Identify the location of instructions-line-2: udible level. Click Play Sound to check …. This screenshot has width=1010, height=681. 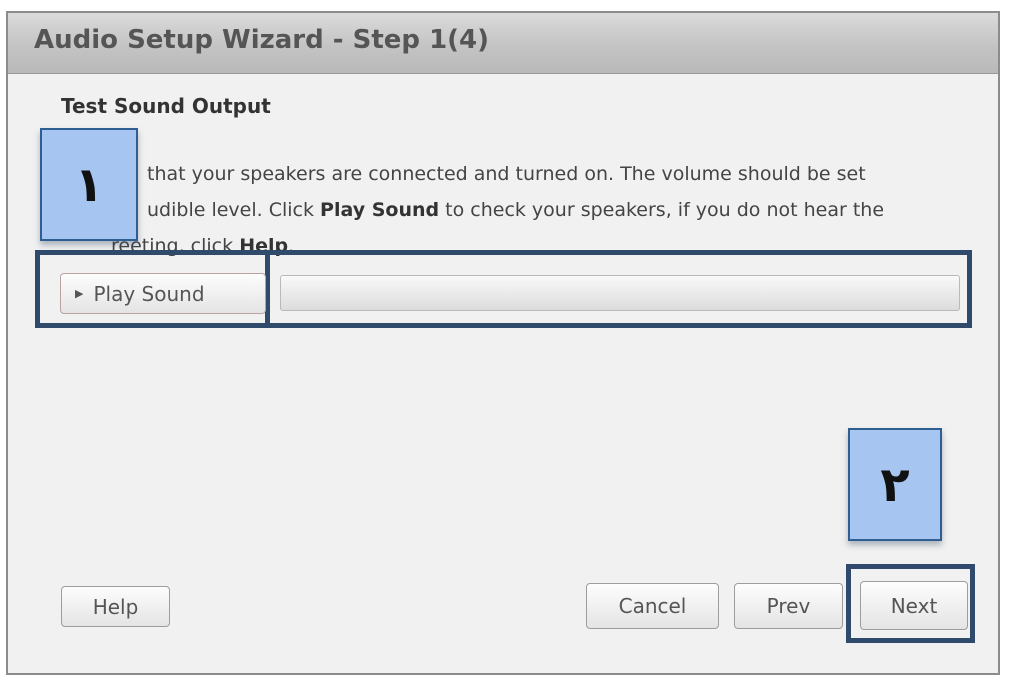
(517, 210).